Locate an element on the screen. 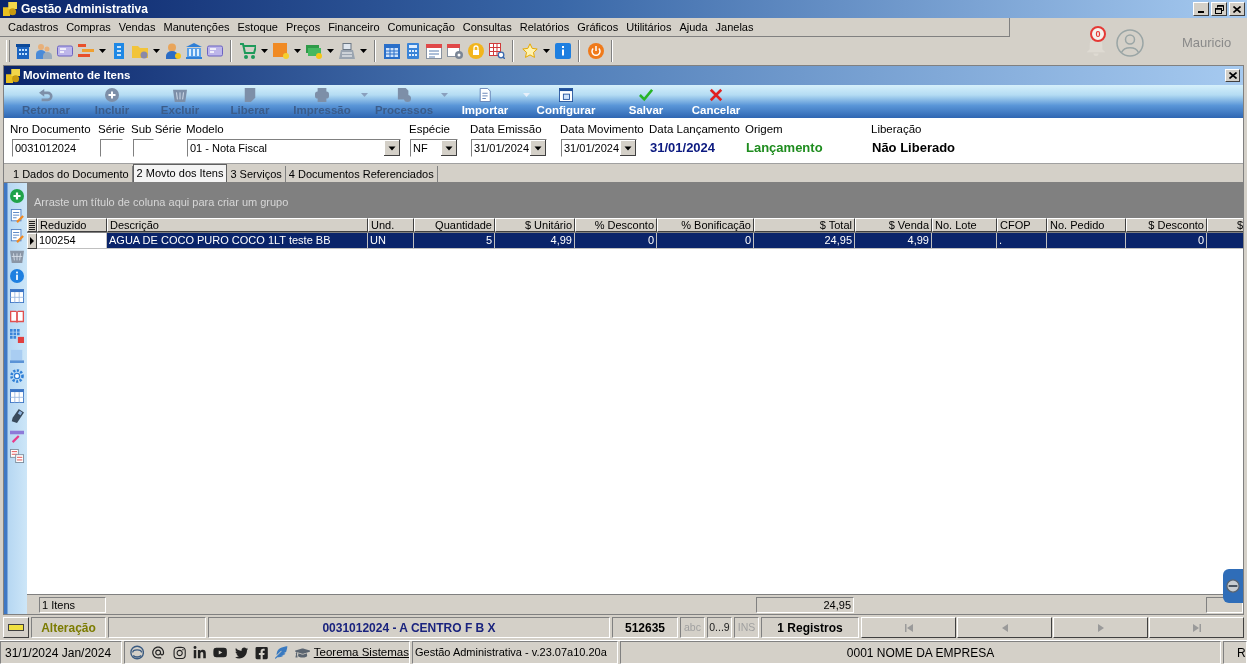  status-button is located at coordinates (16, 627).